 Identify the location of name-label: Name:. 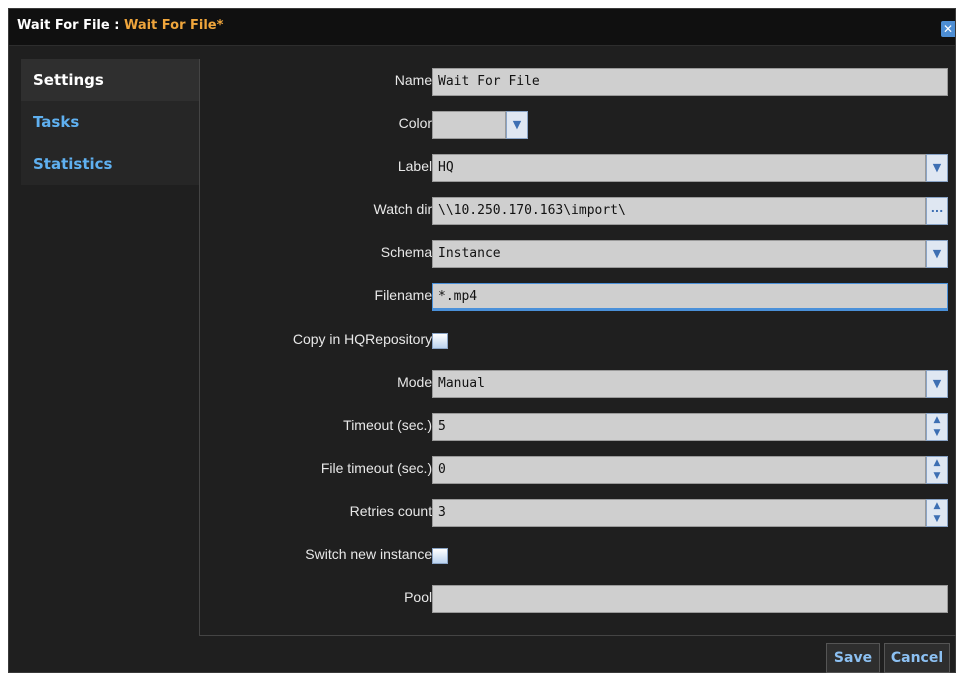
(415, 80).